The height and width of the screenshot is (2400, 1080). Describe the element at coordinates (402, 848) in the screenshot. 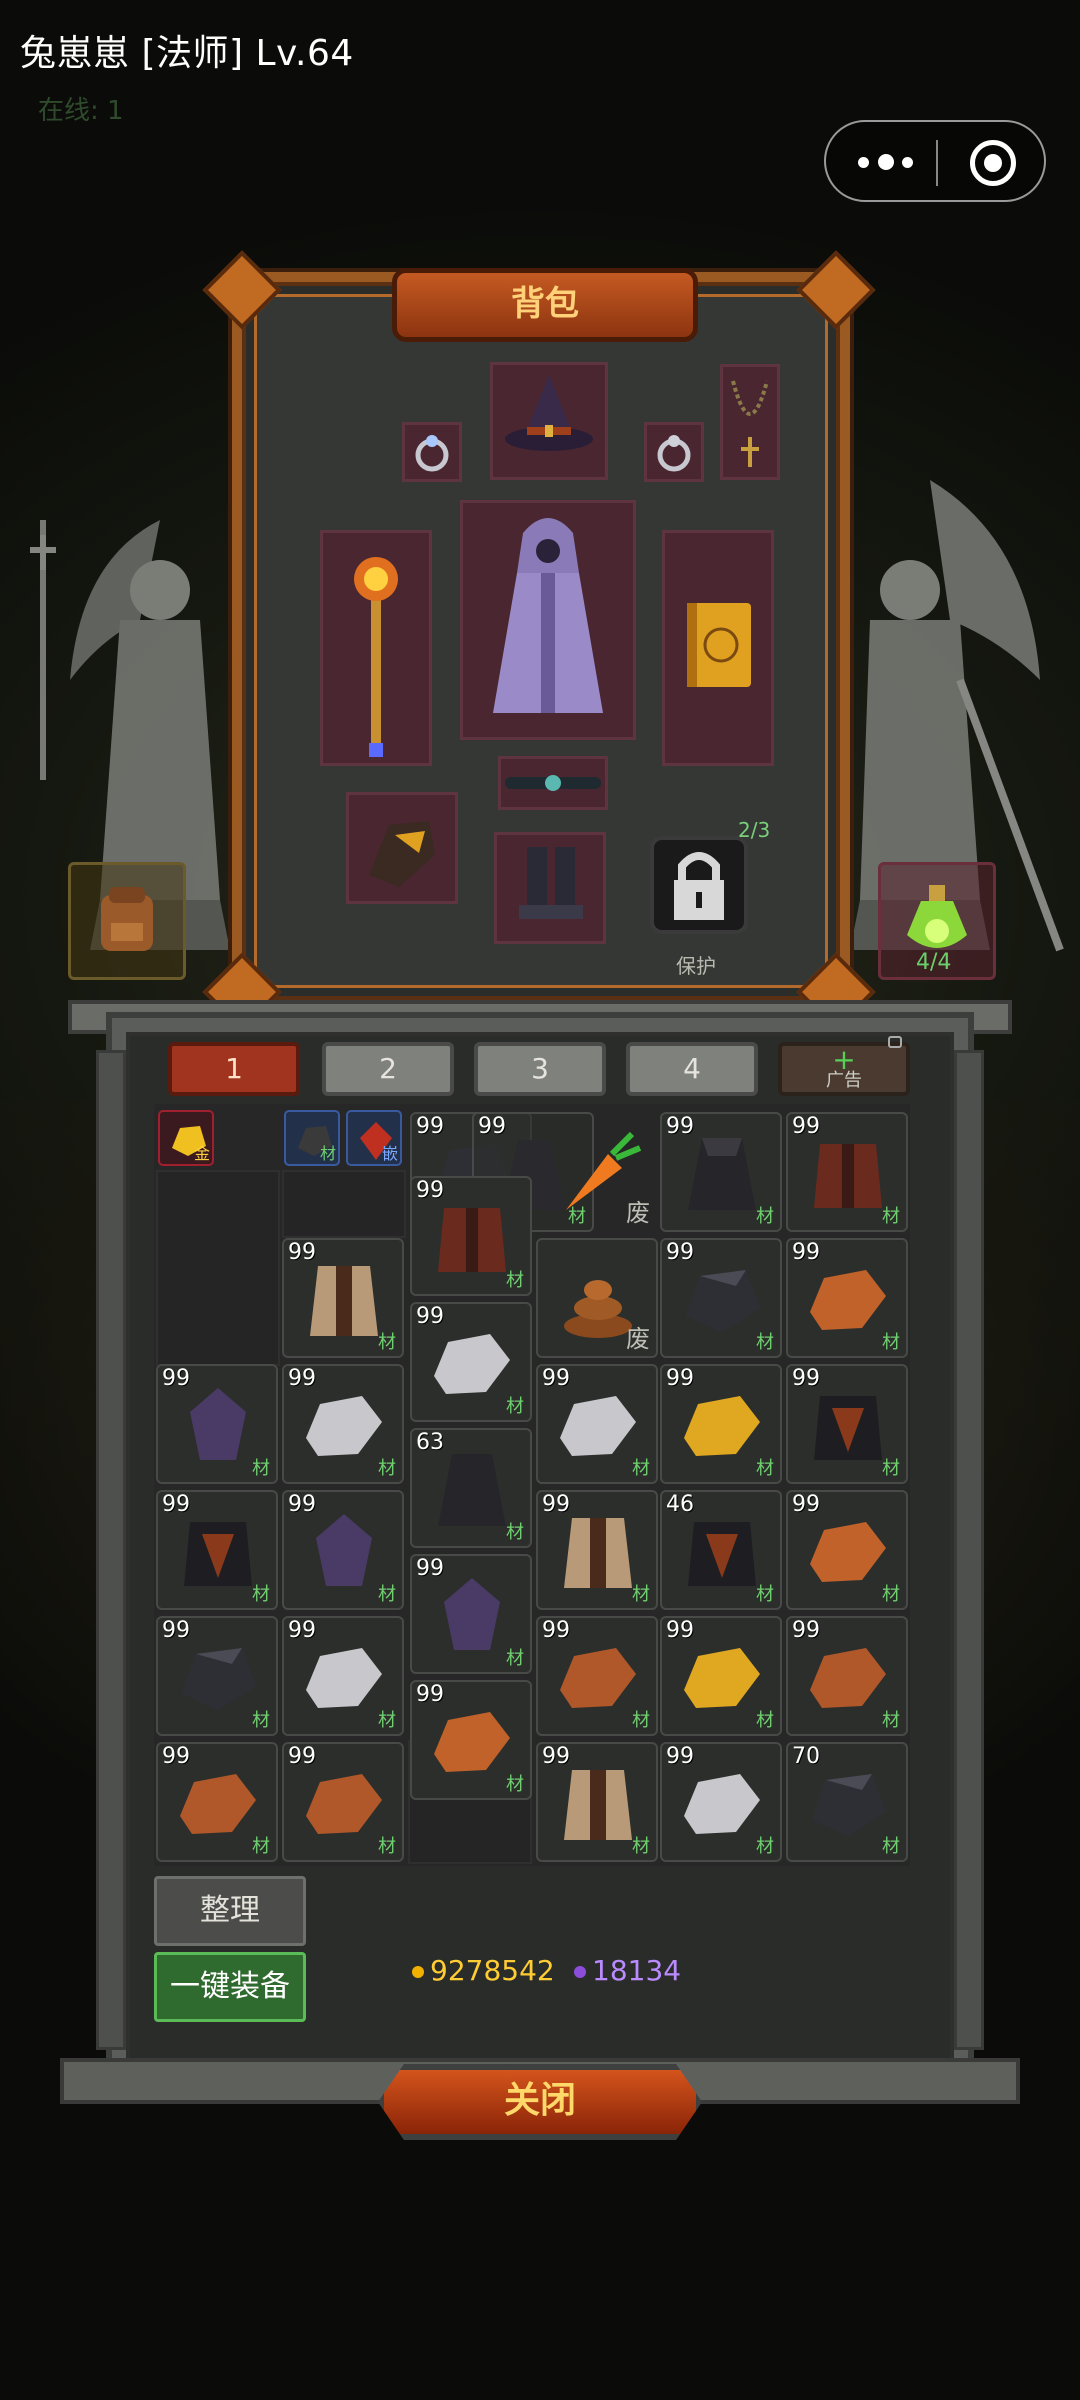

I see `gloves-slot` at that location.